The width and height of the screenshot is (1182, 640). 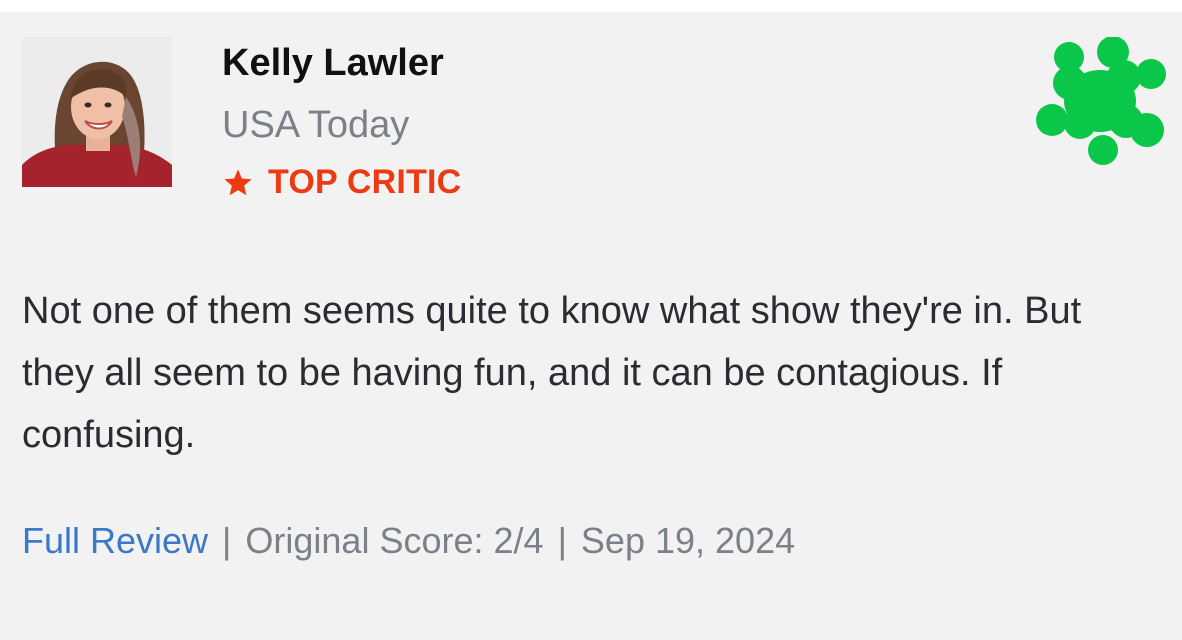 I want to click on full-review-link: Full Review, so click(x=115, y=540).